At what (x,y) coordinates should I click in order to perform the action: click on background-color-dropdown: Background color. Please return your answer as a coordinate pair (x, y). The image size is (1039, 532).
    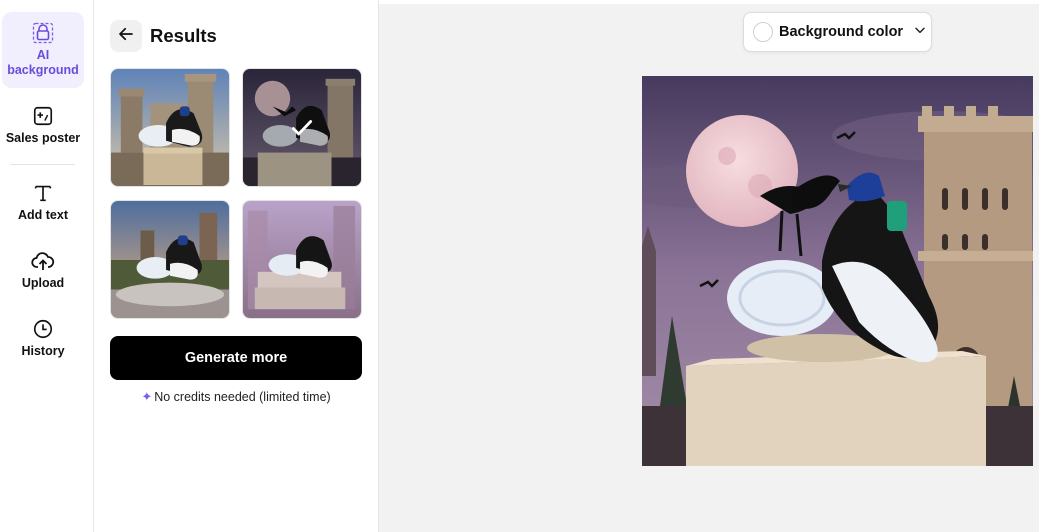
    Looking at the image, I should click on (837, 32).